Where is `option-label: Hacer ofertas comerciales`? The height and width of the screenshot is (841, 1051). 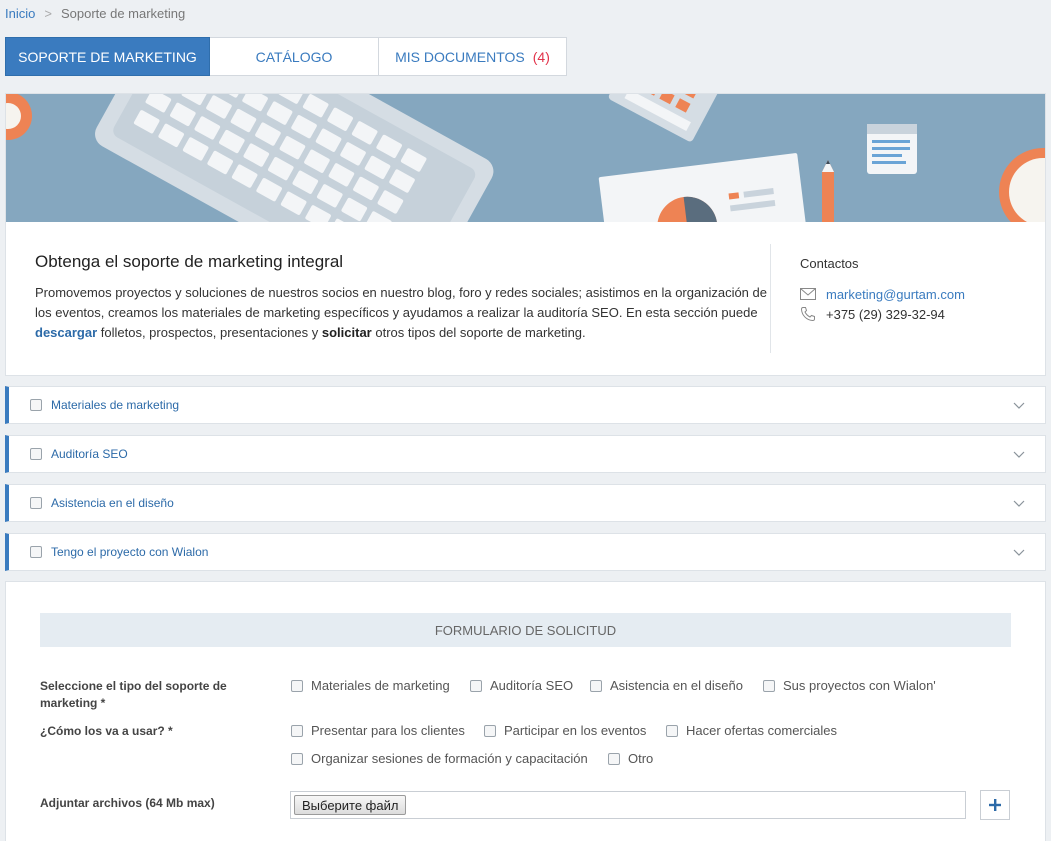
option-label: Hacer ofertas comerciales is located at coordinates (761, 730).